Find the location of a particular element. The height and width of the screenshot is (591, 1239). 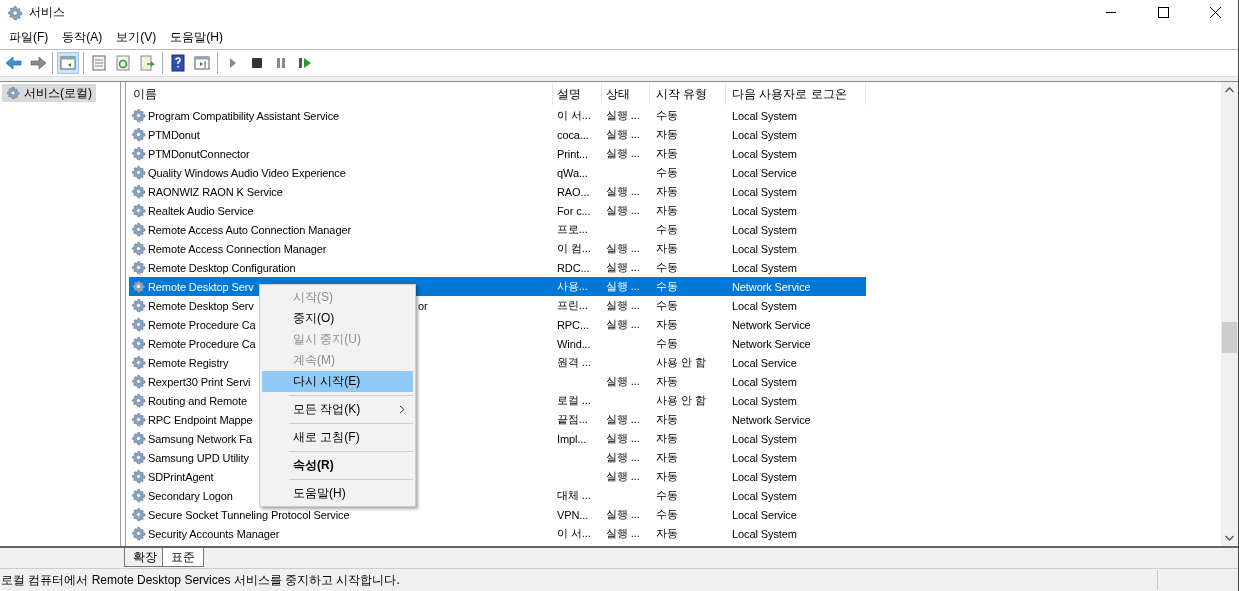

scroll-thumb is located at coordinates (1229, 337).